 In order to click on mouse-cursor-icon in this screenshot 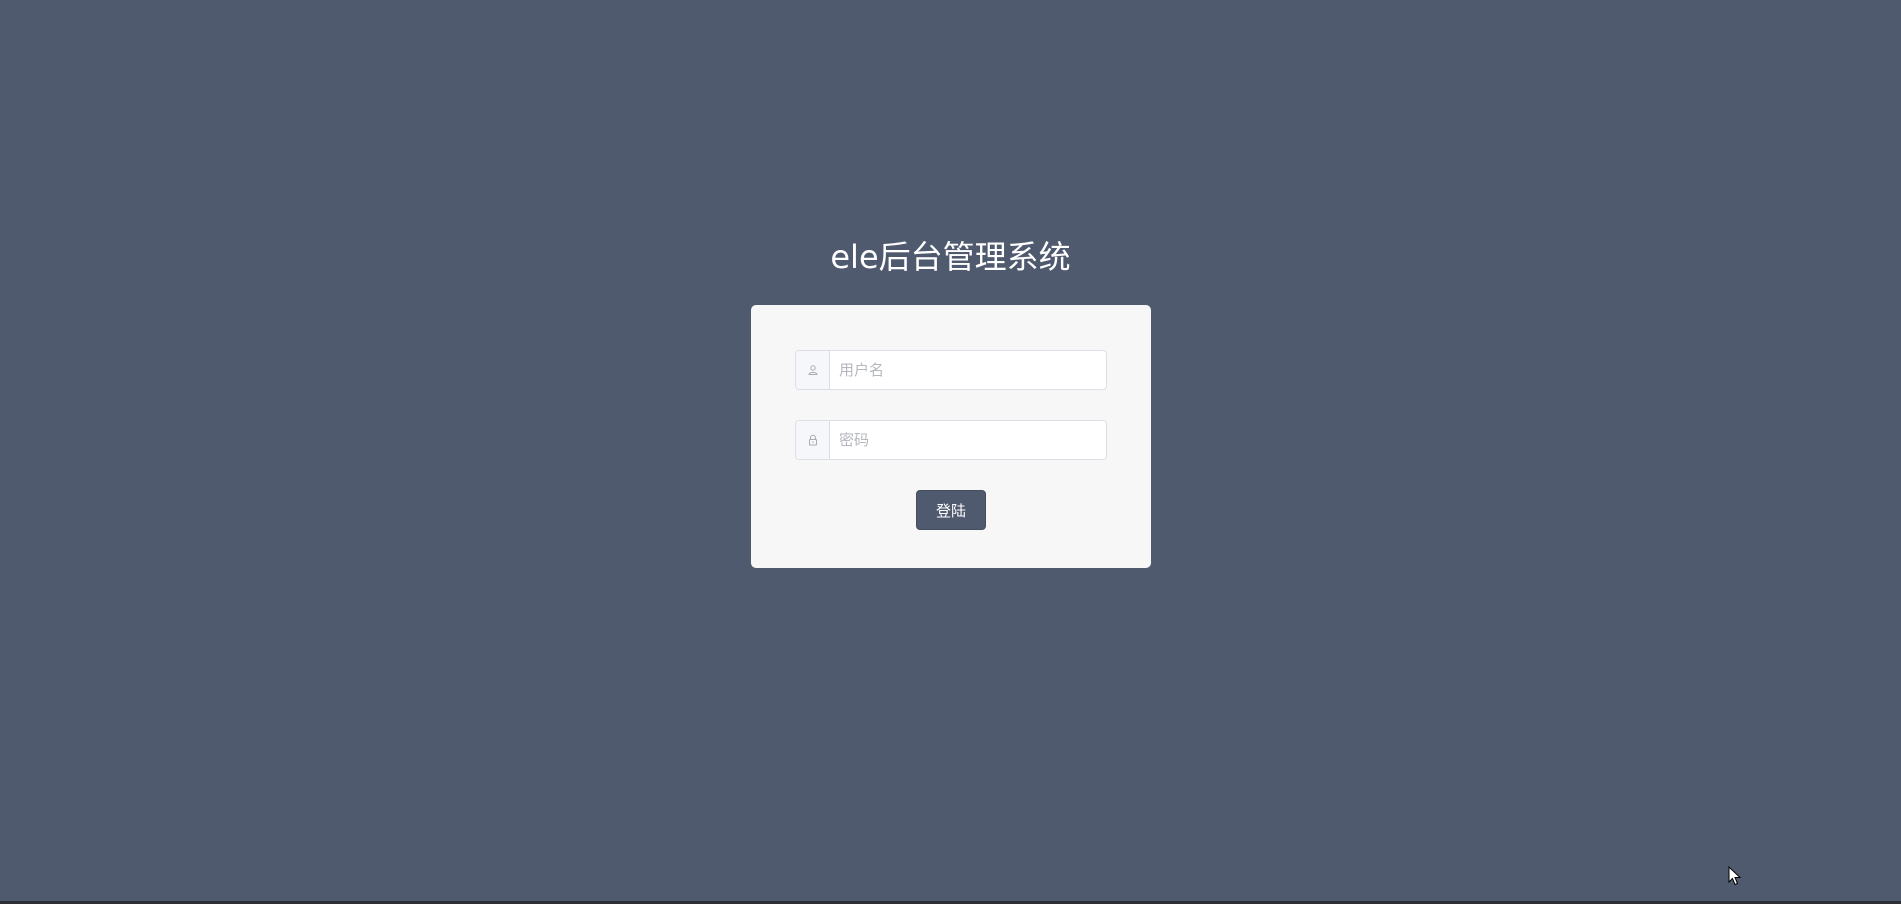, I will do `click(1735, 878)`.